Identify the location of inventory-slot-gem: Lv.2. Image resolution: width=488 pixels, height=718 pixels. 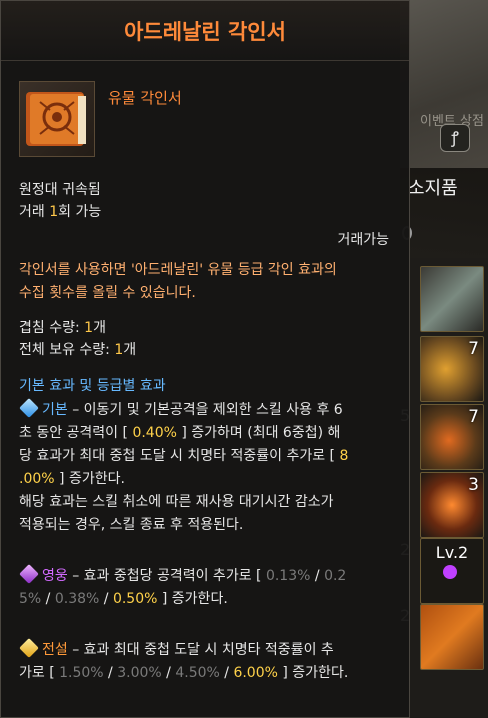
(452, 571).